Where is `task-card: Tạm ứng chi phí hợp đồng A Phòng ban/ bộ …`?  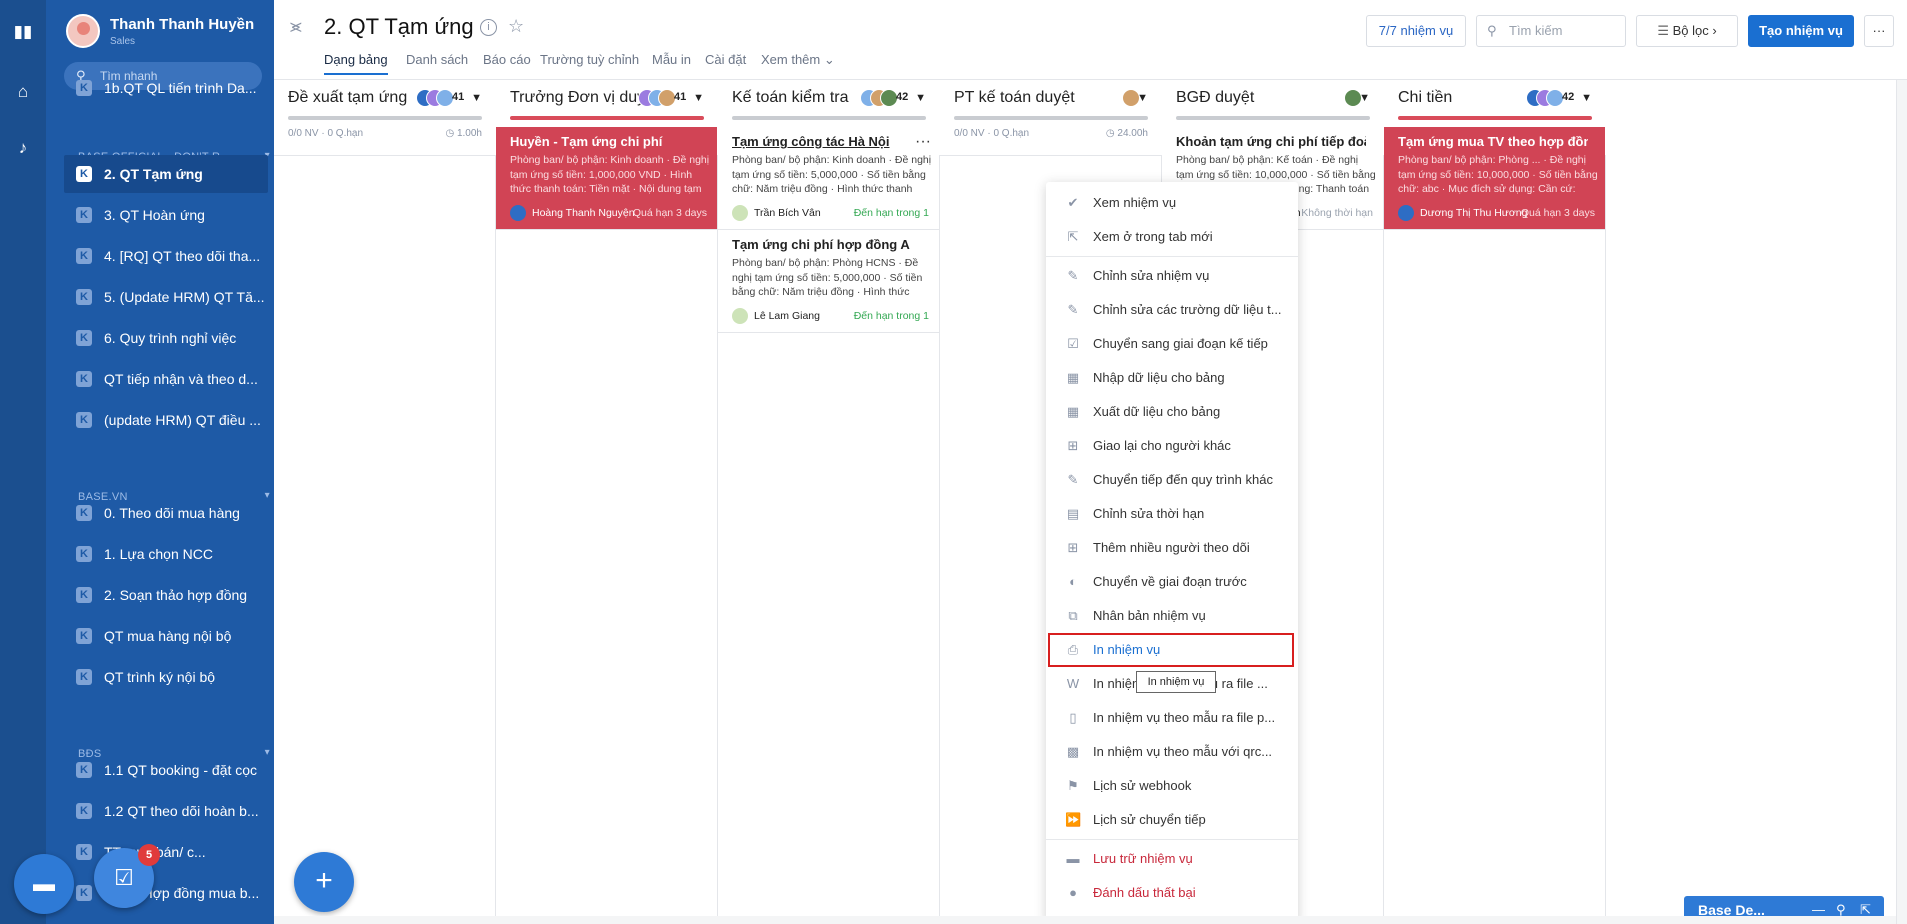 task-card: Tạm ứng chi phí hợp đồng A Phòng ban/ bộ … is located at coordinates (828, 281).